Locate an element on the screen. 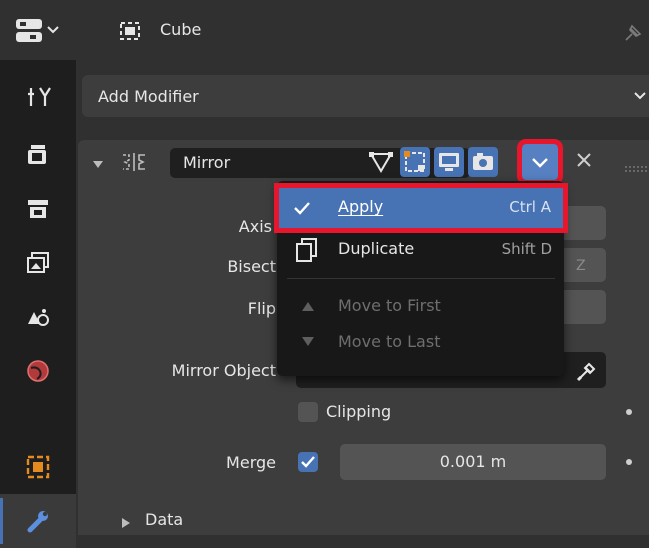 The height and width of the screenshot is (548, 649). object-cube-icon is located at coordinates (130, 33).